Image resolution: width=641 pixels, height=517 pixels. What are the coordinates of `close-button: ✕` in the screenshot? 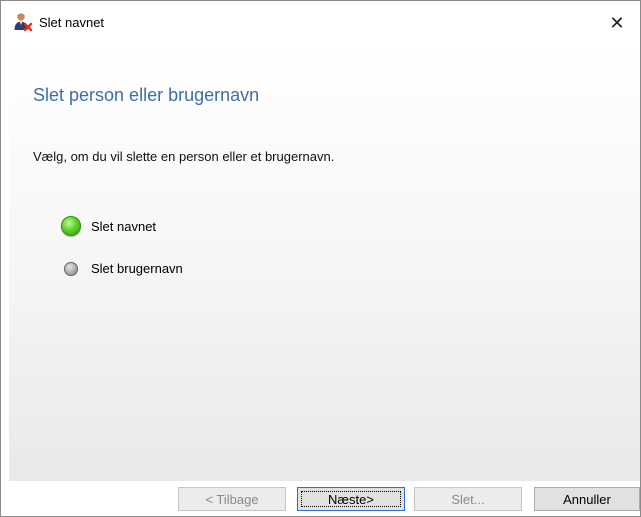 It's located at (617, 23).